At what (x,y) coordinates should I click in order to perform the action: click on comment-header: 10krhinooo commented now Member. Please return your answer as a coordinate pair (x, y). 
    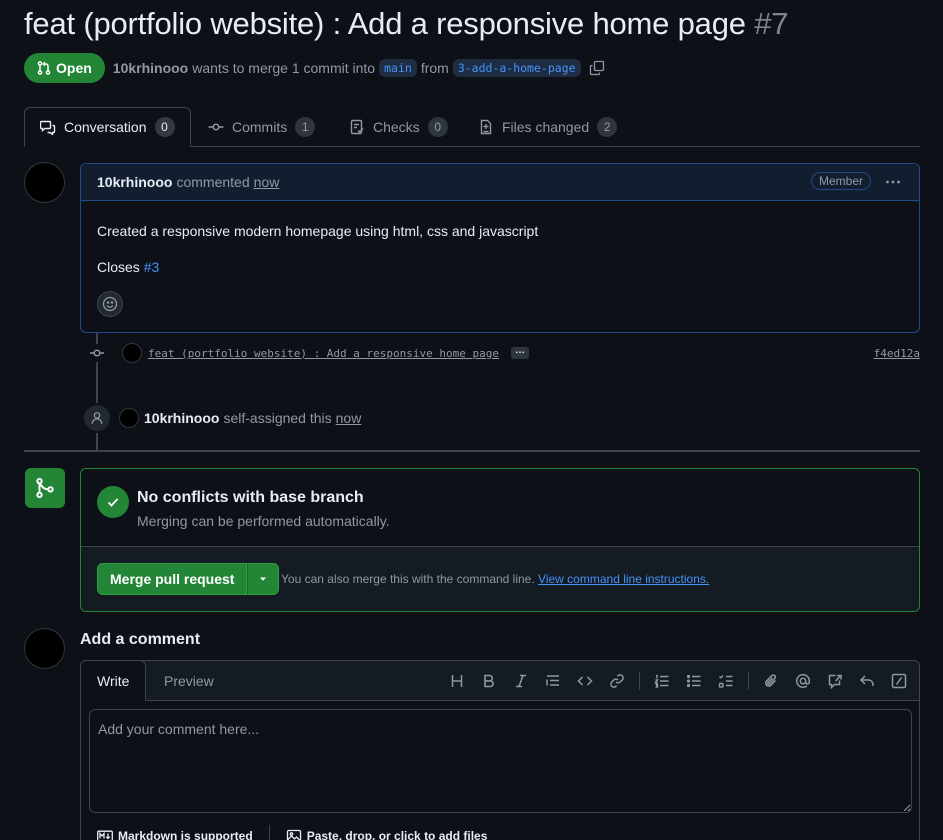
    Looking at the image, I should click on (500, 182).